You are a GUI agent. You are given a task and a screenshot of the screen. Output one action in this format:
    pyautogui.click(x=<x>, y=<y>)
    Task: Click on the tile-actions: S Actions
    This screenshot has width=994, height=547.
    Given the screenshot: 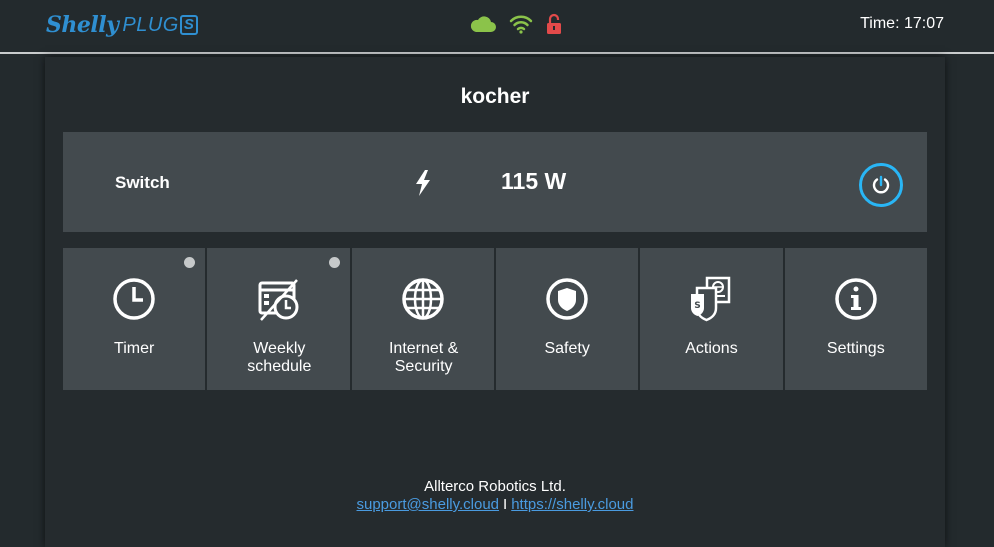 What is the action you would take?
    pyautogui.click(x=711, y=319)
    